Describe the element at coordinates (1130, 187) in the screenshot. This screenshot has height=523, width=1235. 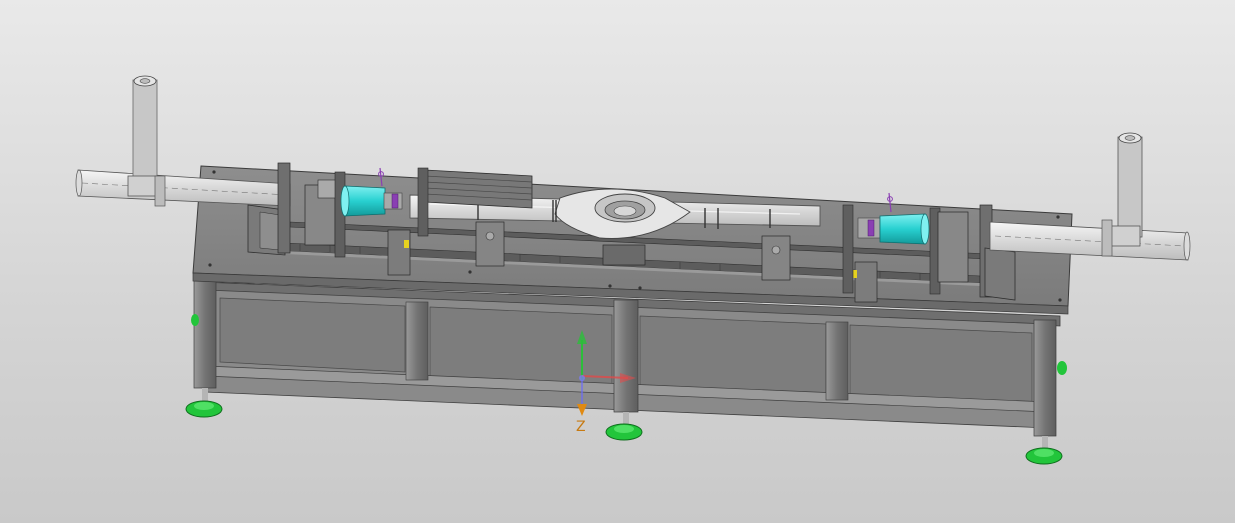
I see `right-vertical-post` at that location.